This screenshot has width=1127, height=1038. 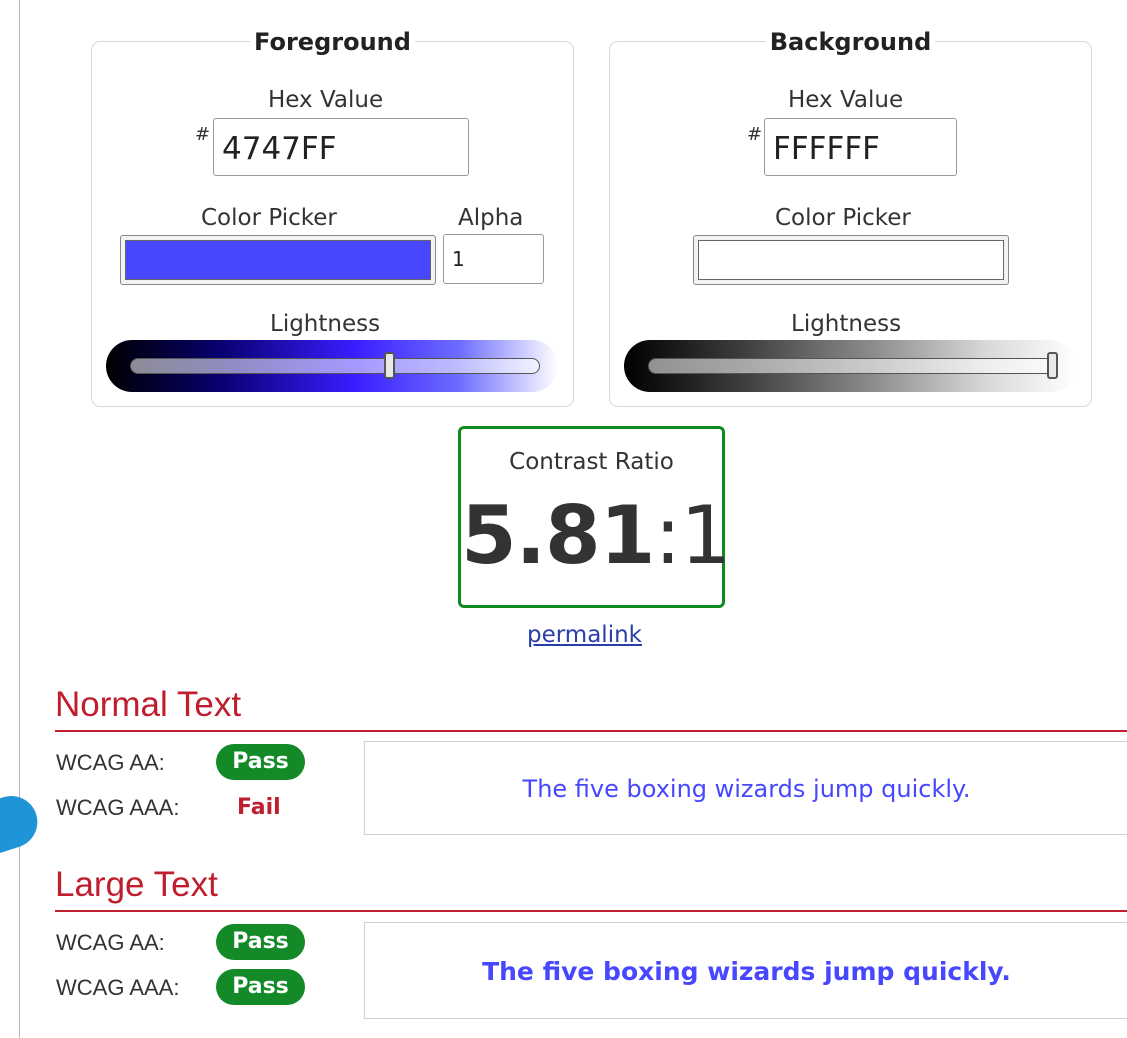 I want to click on contrast-ratio-title: Contrast Ratio, so click(x=591, y=462).